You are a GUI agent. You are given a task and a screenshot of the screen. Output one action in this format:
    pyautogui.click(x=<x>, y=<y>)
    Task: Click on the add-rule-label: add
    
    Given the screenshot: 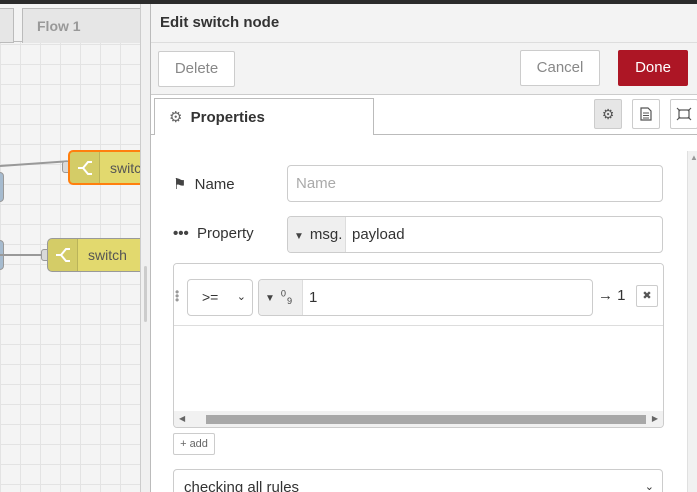 What is the action you would take?
    pyautogui.click(x=198, y=444)
    